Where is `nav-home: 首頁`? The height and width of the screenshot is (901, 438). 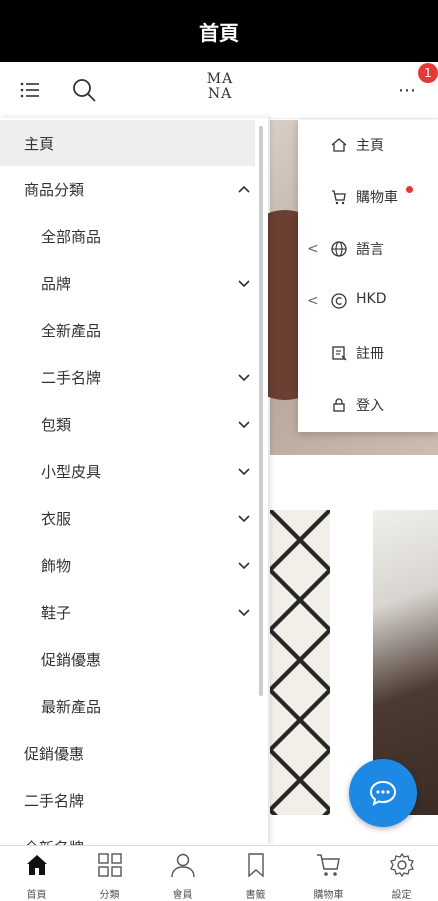
nav-home: 首頁 is located at coordinates (36, 873).